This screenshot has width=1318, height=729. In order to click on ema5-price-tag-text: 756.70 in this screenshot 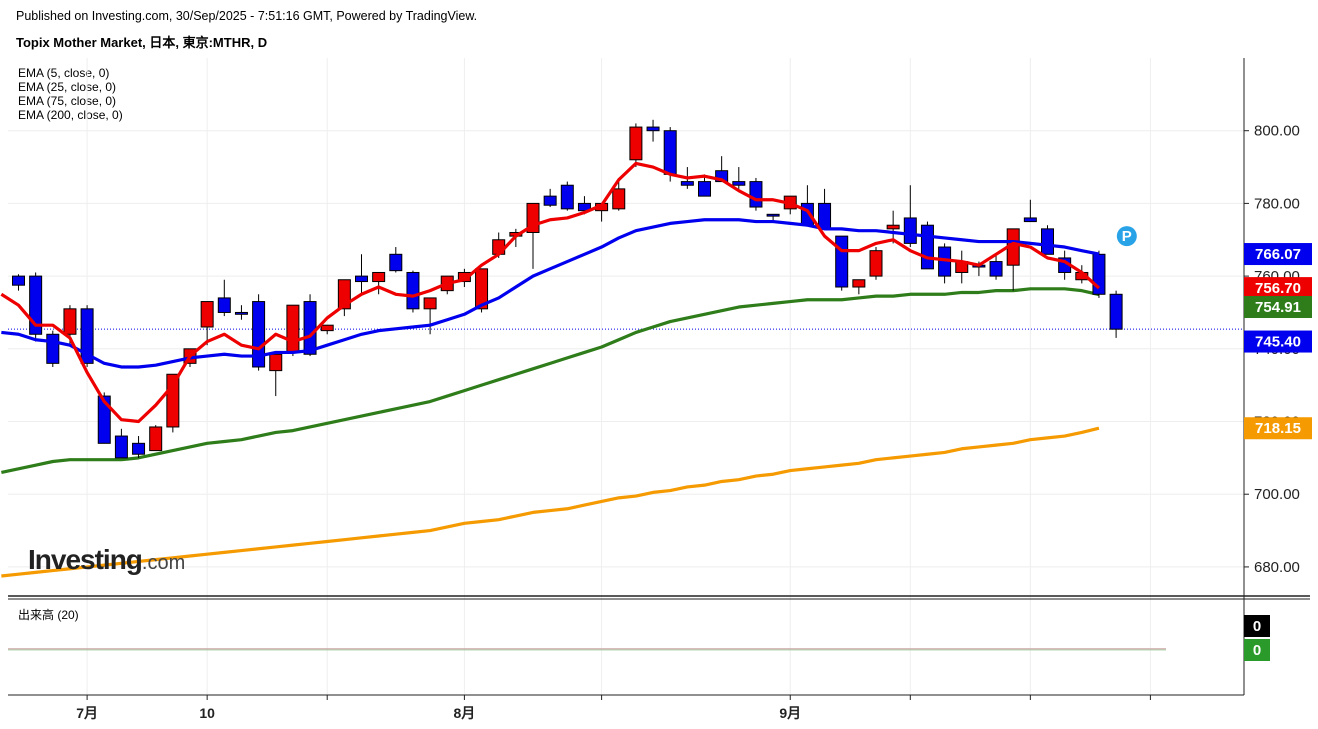, I will do `click(1278, 288)`.